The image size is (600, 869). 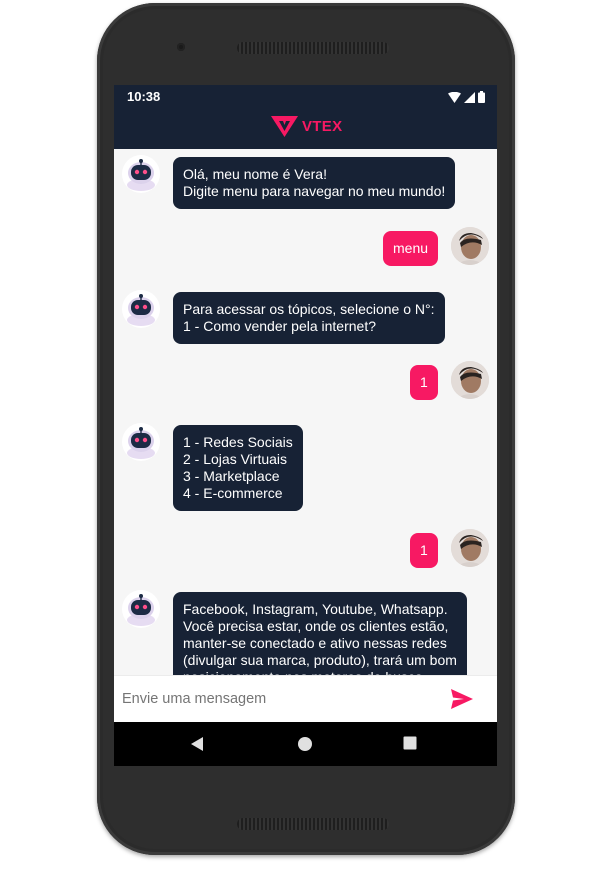 What do you see at coordinates (462, 699) in the screenshot?
I see `send-icon` at bounding box center [462, 699].